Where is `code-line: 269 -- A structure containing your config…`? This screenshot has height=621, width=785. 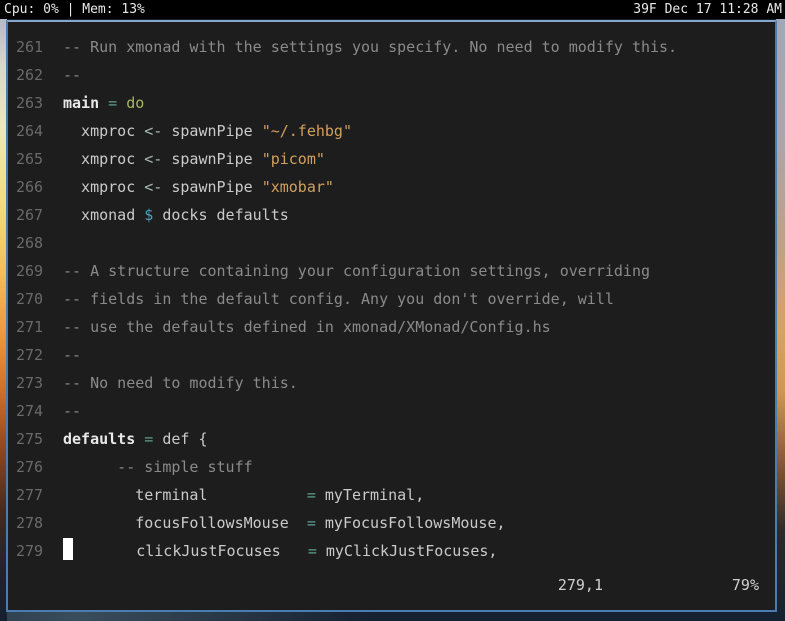
code-line: 269 -- A structure containing your config… is located at coordinates (395, 271).